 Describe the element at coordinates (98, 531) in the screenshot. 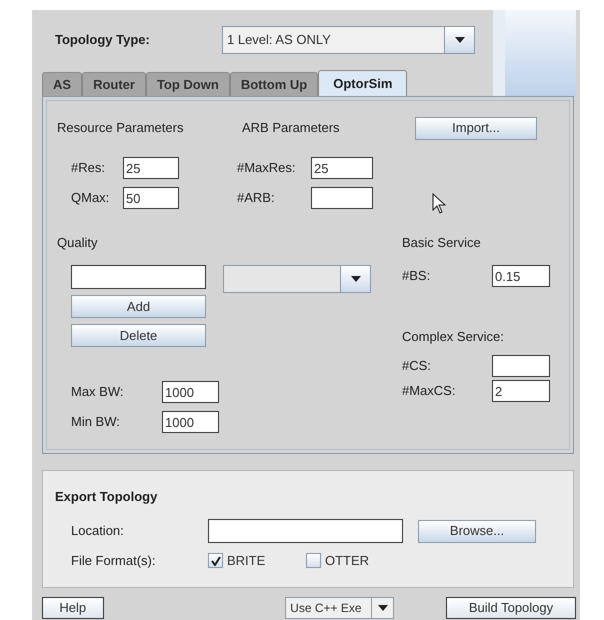

I see `field-label: Location:` at that location.